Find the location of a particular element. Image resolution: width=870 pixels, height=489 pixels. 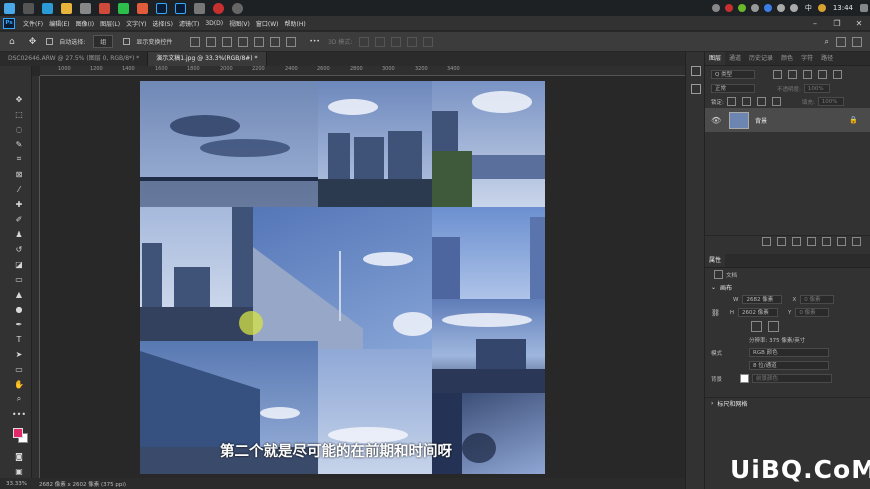

align-left-icon is located at coordinates (195, 41).